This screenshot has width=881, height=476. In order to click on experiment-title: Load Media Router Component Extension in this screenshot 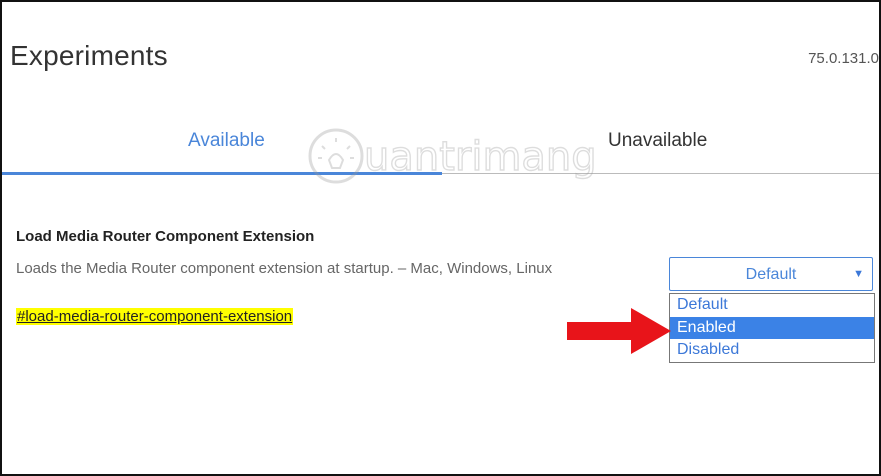, I will do `click(165, 236)`.